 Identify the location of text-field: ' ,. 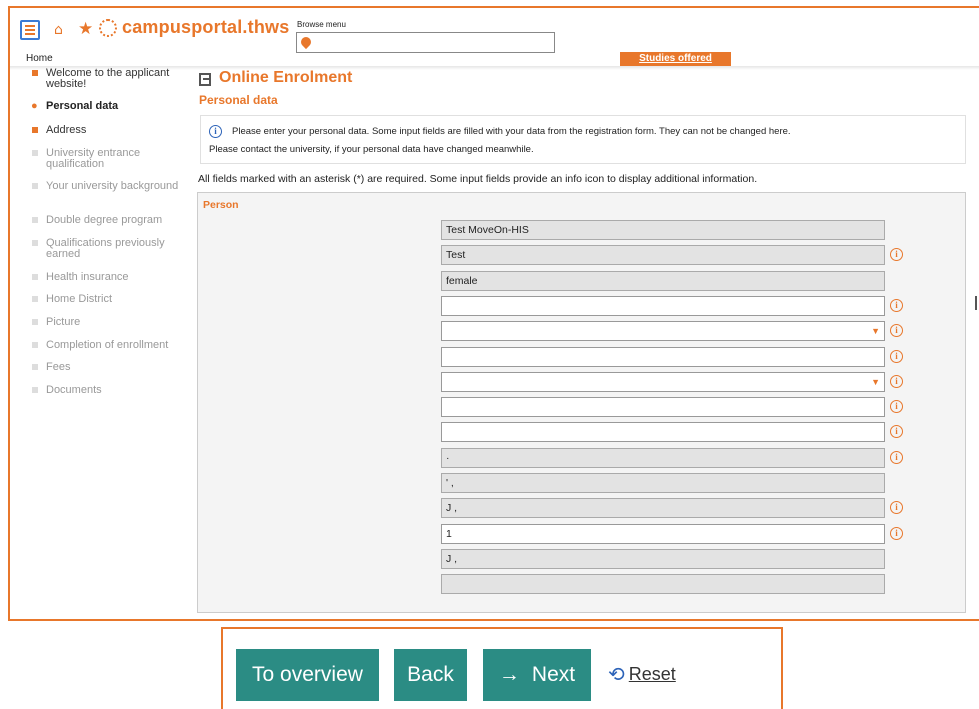
(663, 483).